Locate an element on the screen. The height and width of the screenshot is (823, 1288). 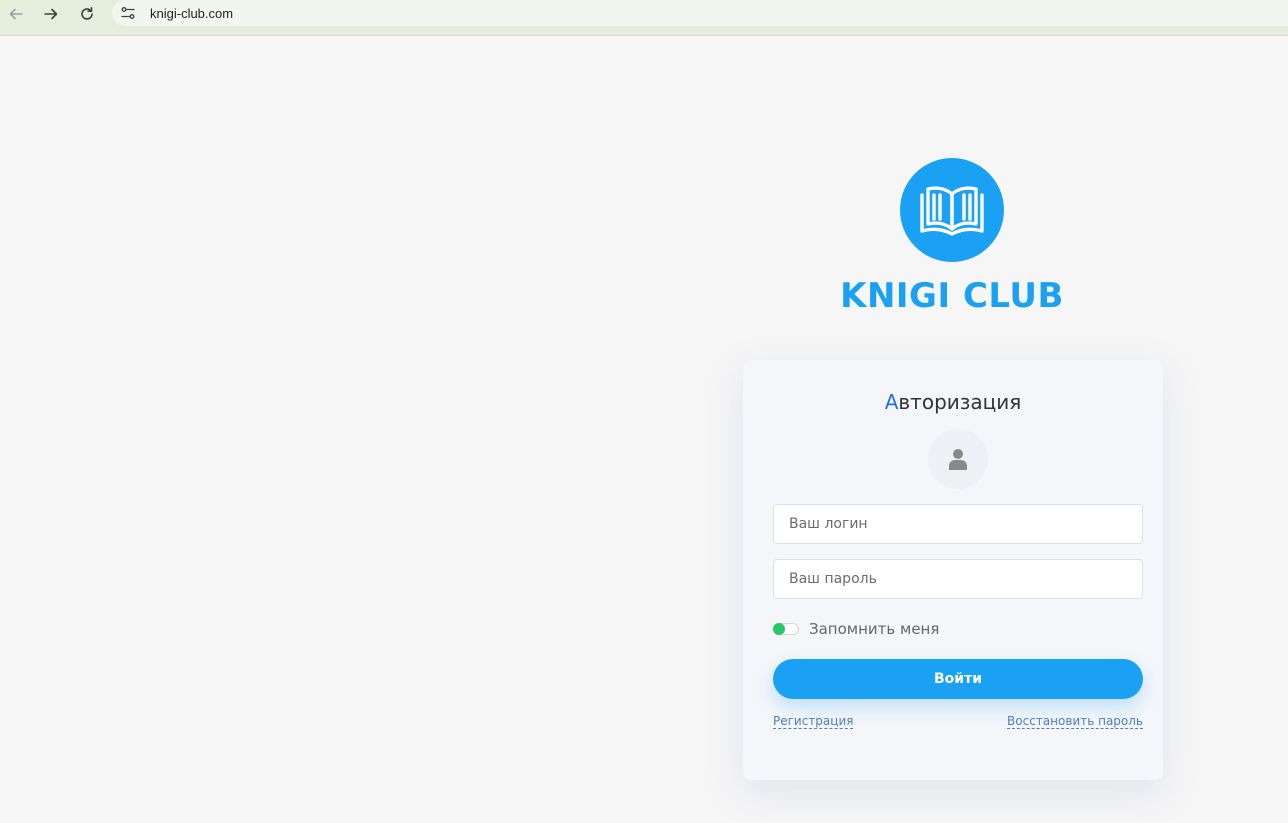
forward-arrow-icon is located at coordinates (51, 14).